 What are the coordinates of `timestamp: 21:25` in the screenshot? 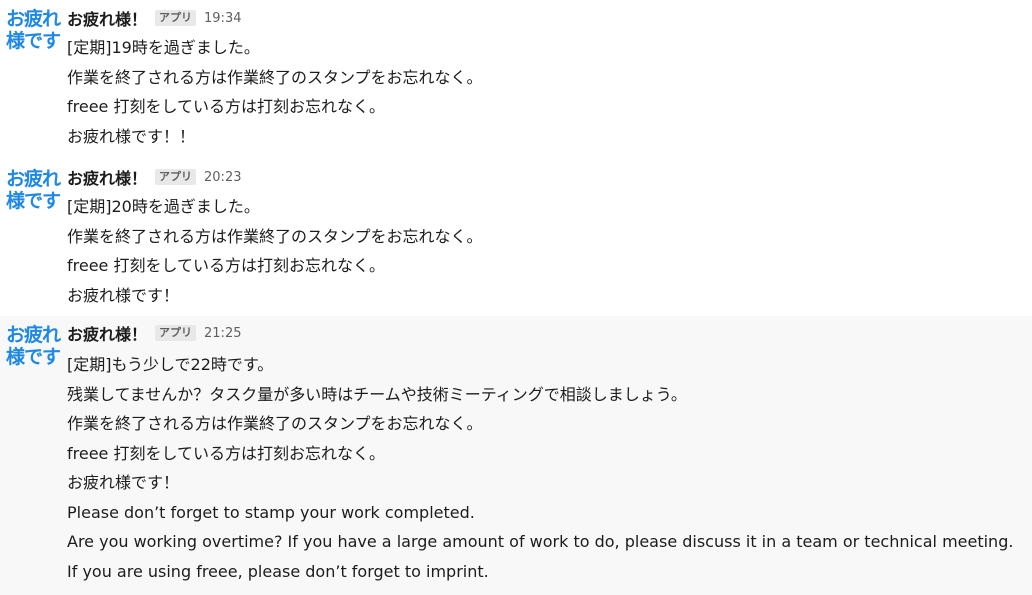 It's located at (222, 333).